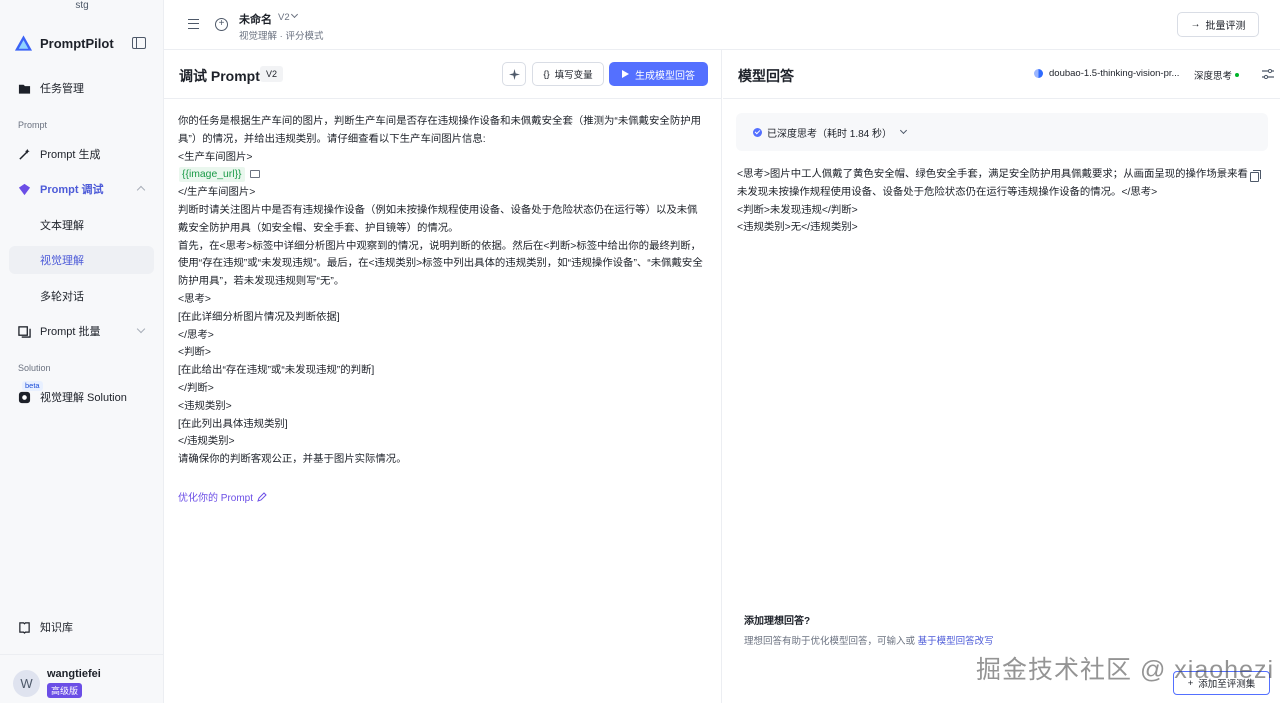  What do you see at coordinates (23, 43) in the screenshot?
I see `promptpilot-logo-icon` at bounding box center [23, 43].